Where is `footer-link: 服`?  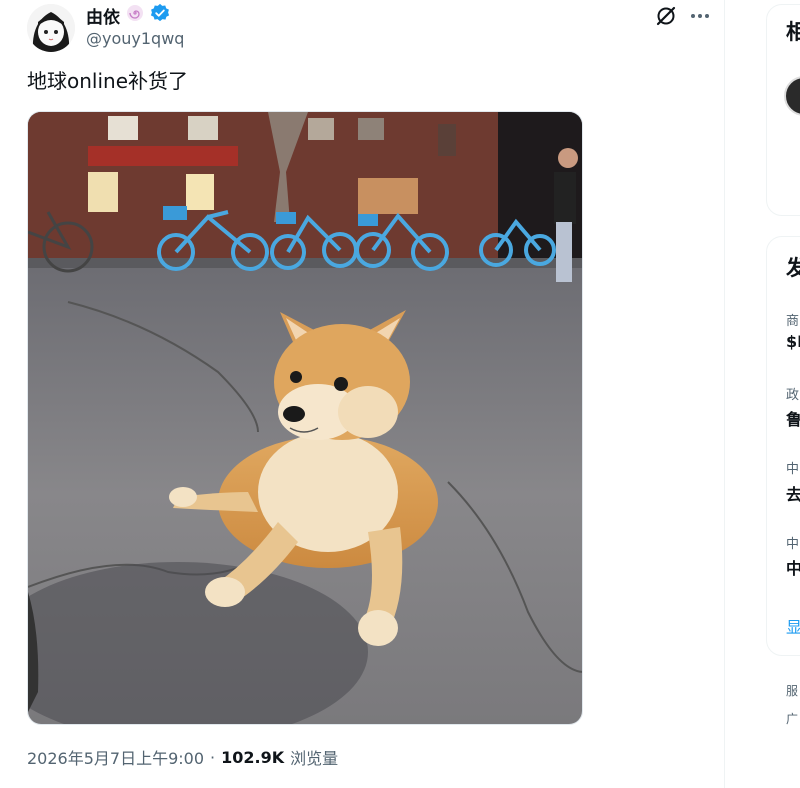
footer-link: 服 is located at coordinates (792, 690).